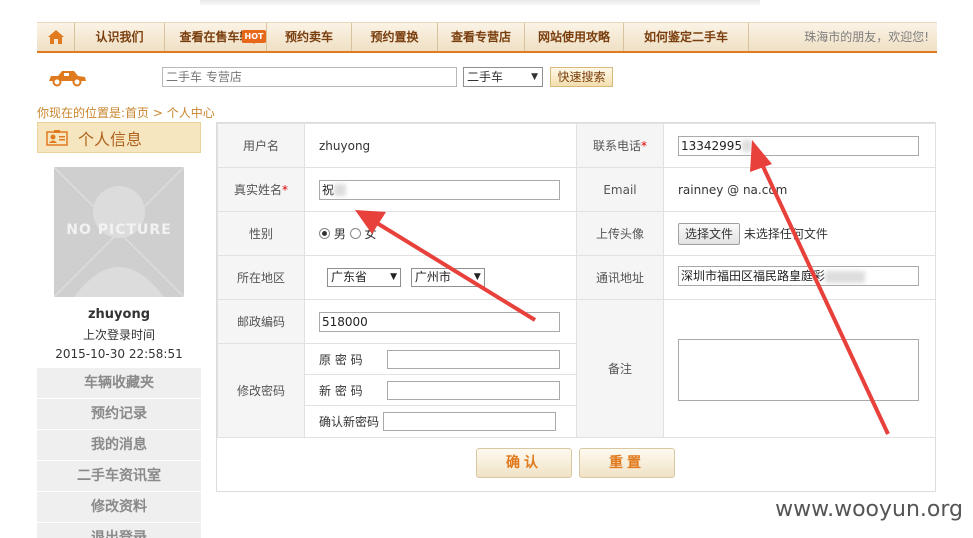 The width and height of the screenshot is (973, 538). Describe the element at coordinates (620, 368) in the screenshot. I see `remark-label: 备注` at that location.